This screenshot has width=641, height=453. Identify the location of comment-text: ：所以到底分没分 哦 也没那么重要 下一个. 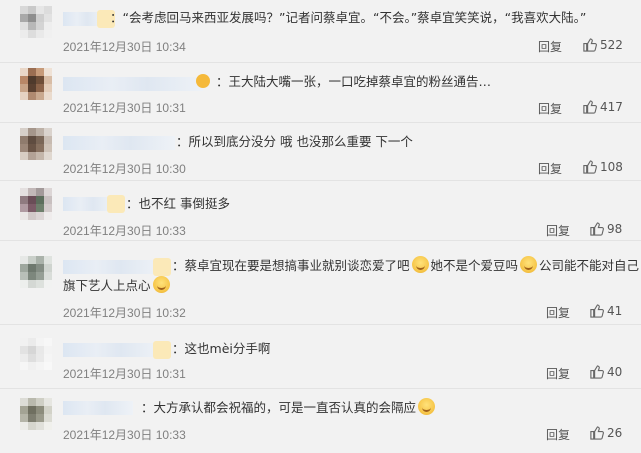
(294, 141).